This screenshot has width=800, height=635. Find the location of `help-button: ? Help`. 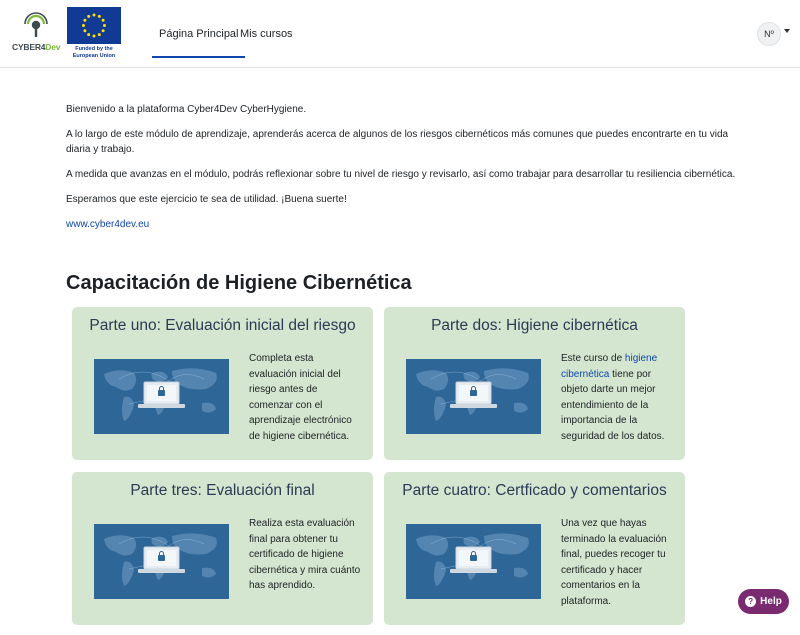

help-button: ? Help is located at coordinates (763, 601).